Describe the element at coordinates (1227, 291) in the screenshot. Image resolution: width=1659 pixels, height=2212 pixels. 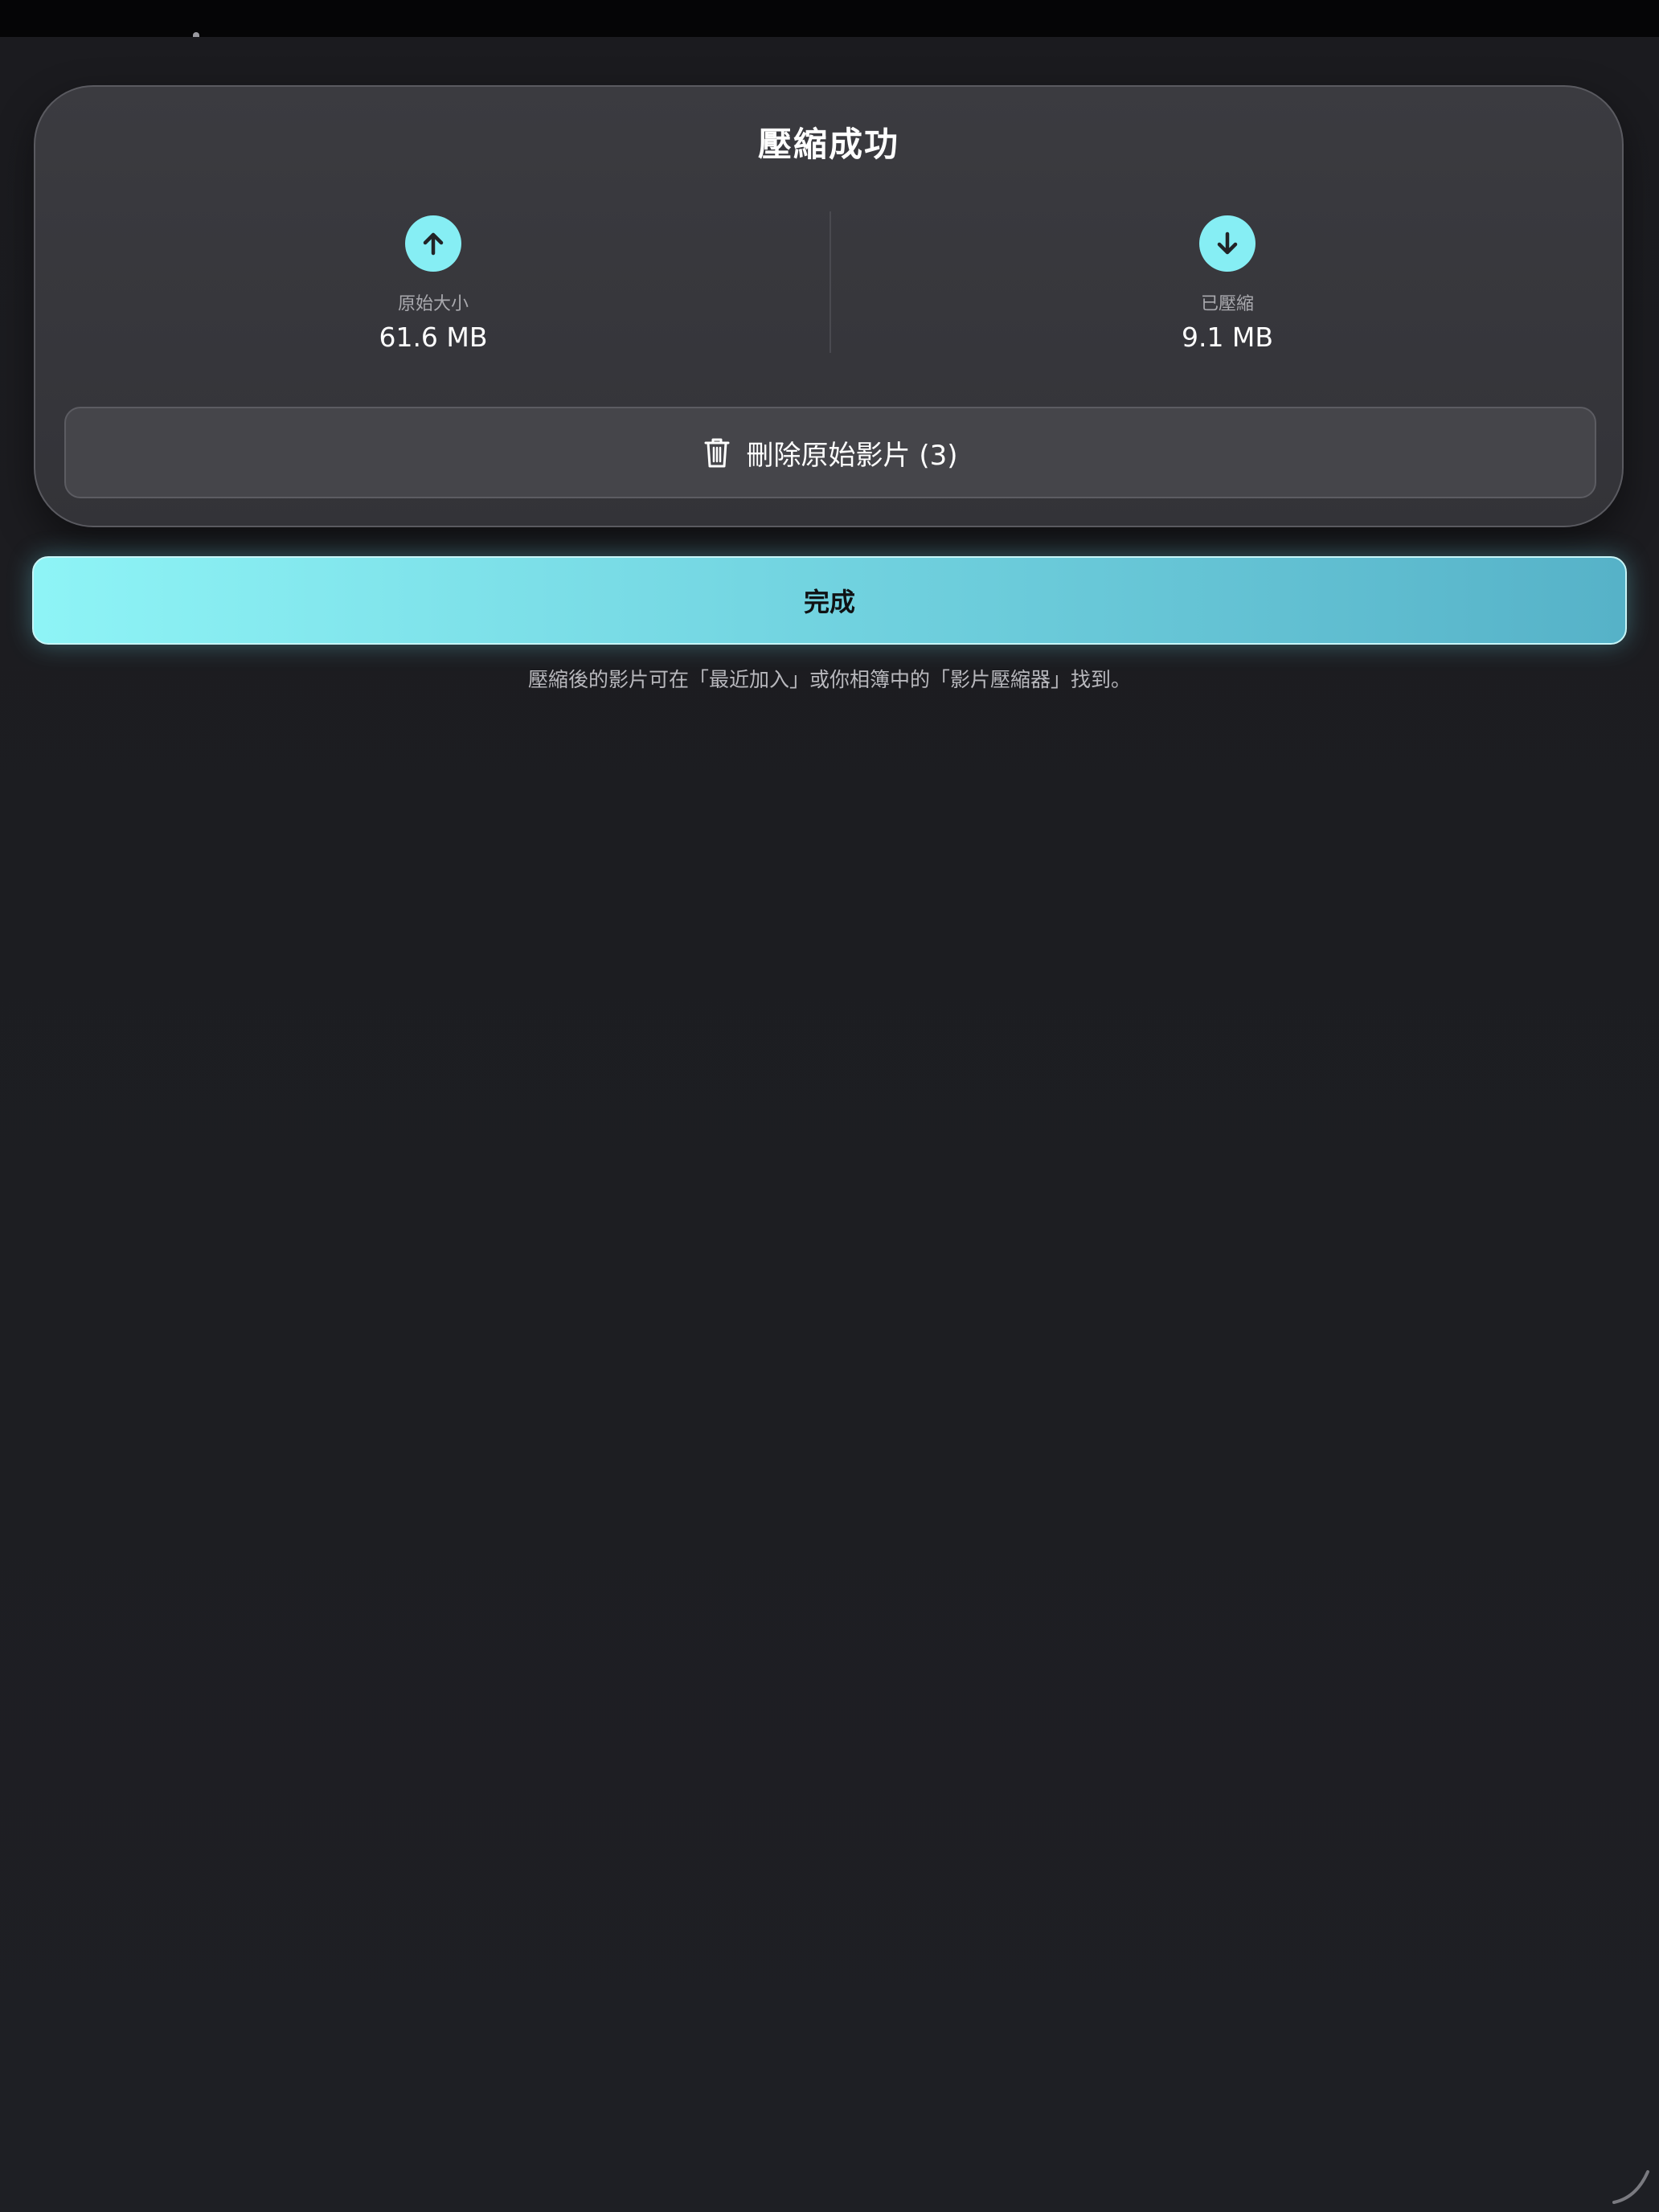
I see `compressed-size-stat: 已壓縮 9.1 MB` at that location.